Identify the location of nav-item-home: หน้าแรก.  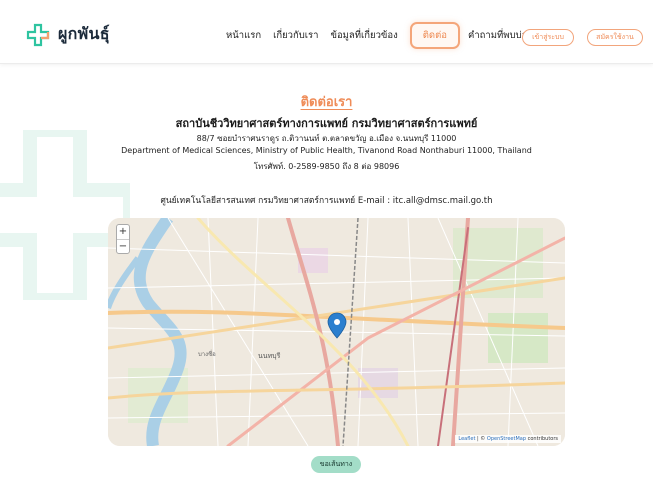
(243, 35).